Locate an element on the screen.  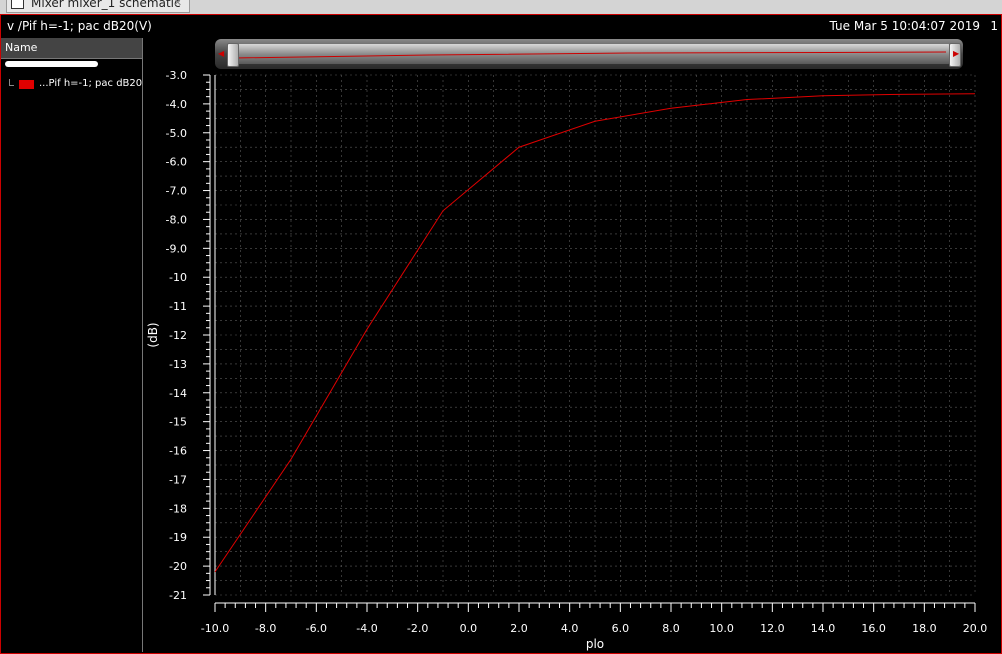
y-axis-label: (dB) is located at coordinates (153, 334).